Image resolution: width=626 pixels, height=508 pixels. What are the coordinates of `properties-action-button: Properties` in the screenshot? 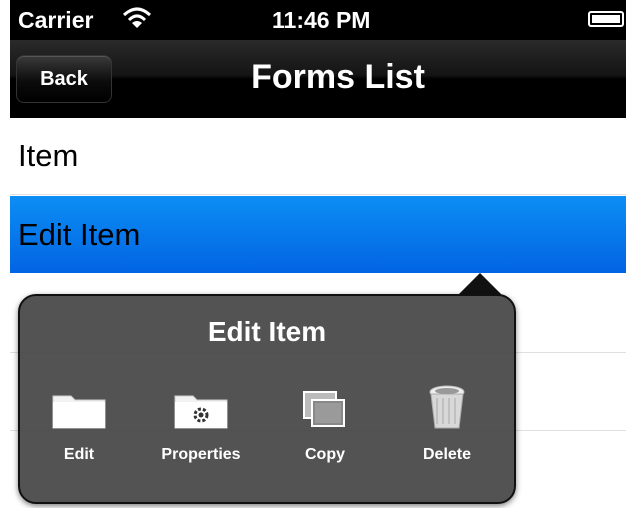 It's located at (201, 424).